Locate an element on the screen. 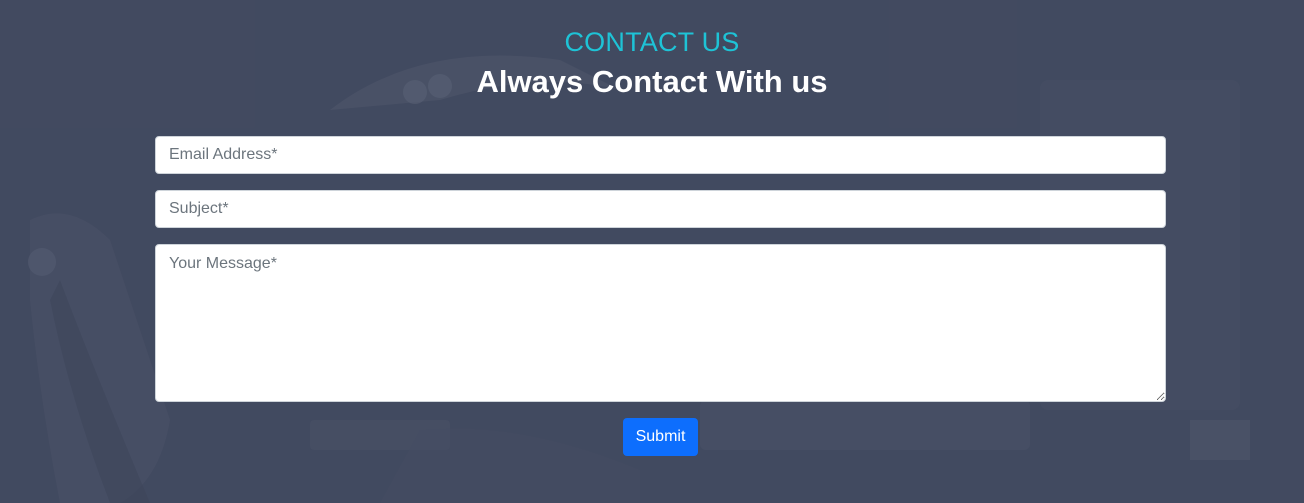  subject-field is located at coordinates (660, 209).